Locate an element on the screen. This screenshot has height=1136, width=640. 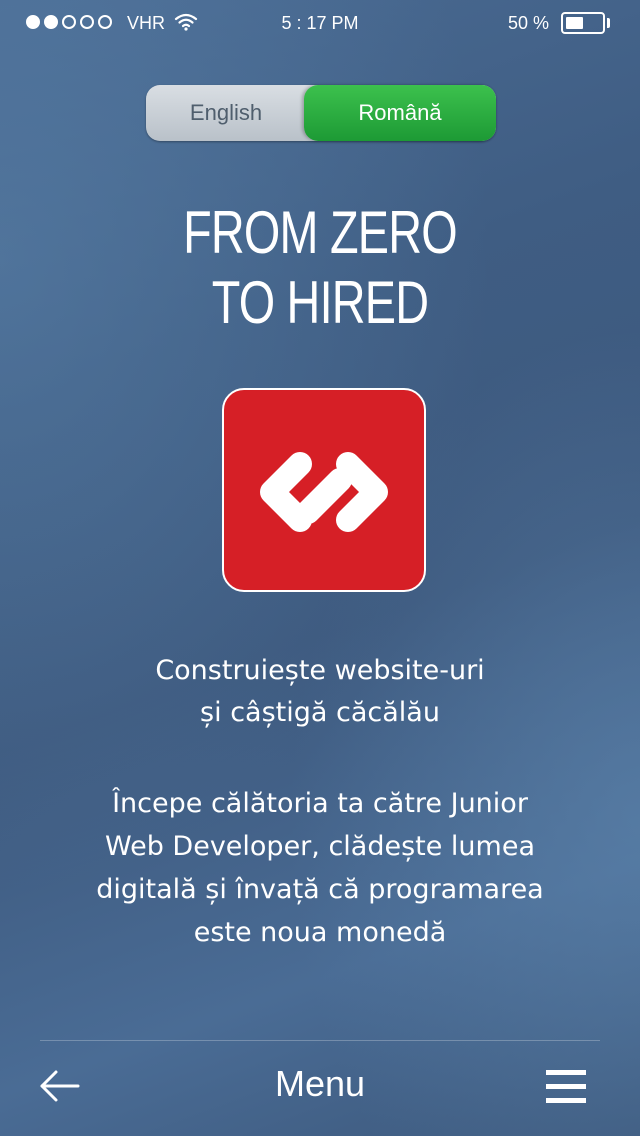
battery-percentage: 50 % is located at coordinates (529, 23).